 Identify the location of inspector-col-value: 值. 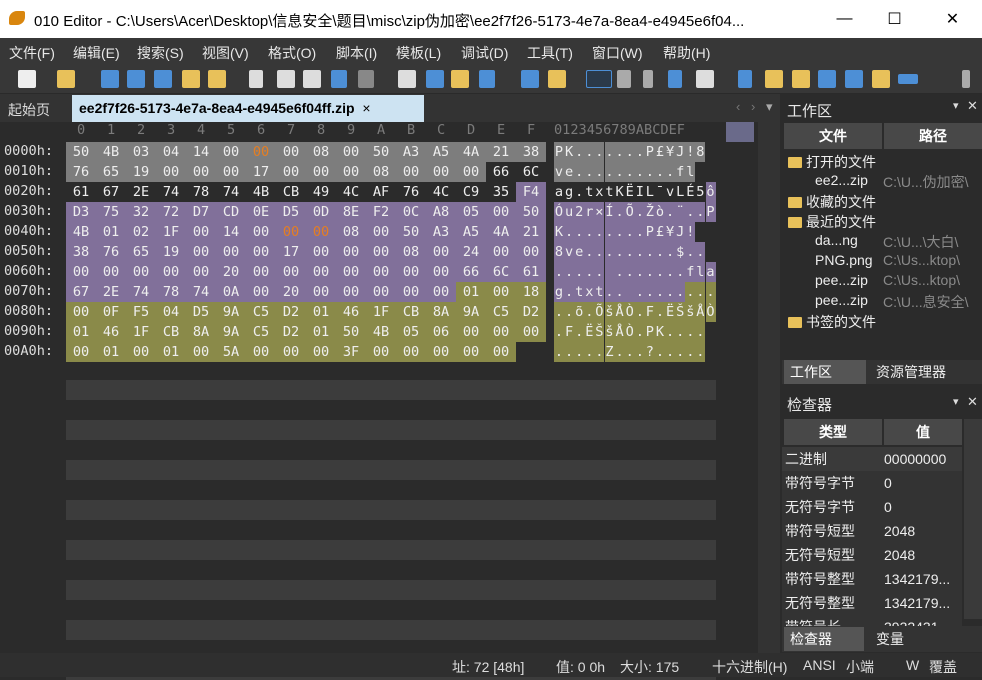
(923, 432).